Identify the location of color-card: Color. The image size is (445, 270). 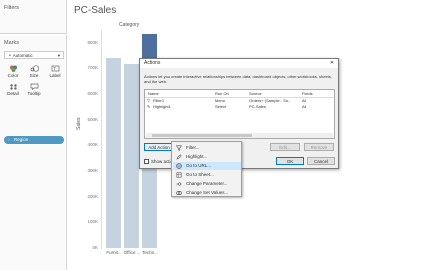
(13, 72).